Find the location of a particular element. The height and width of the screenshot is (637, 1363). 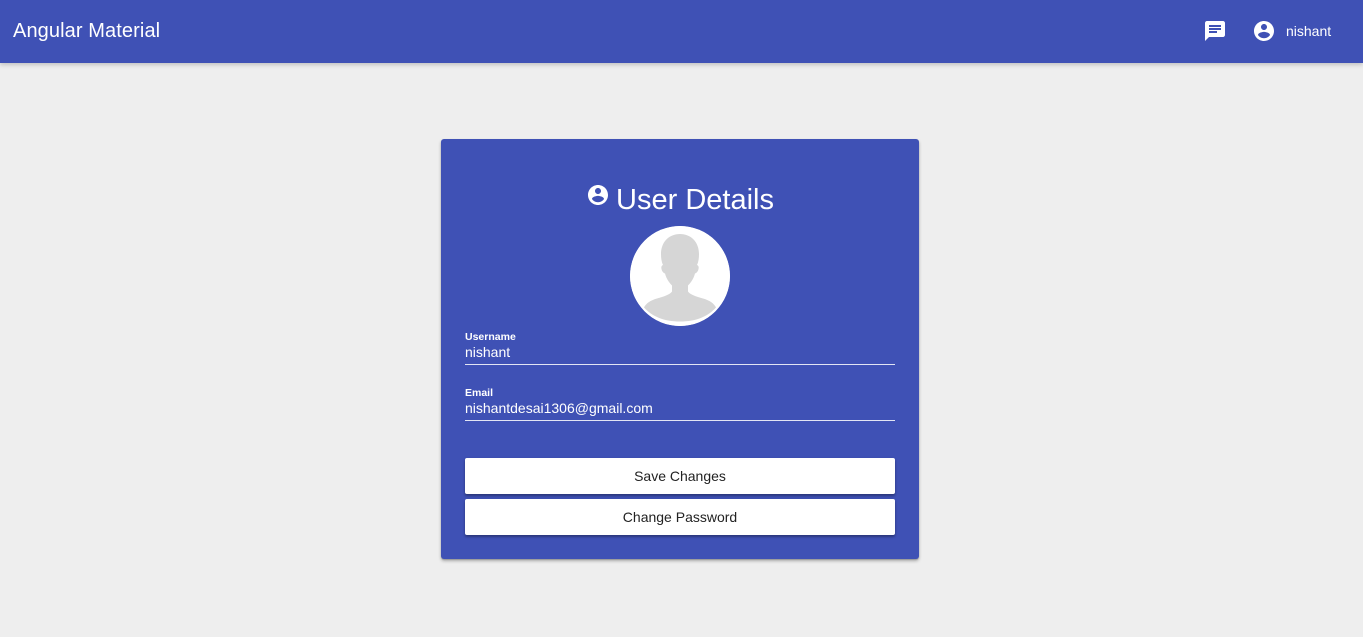

avatar is located at coordinates (680, 276).